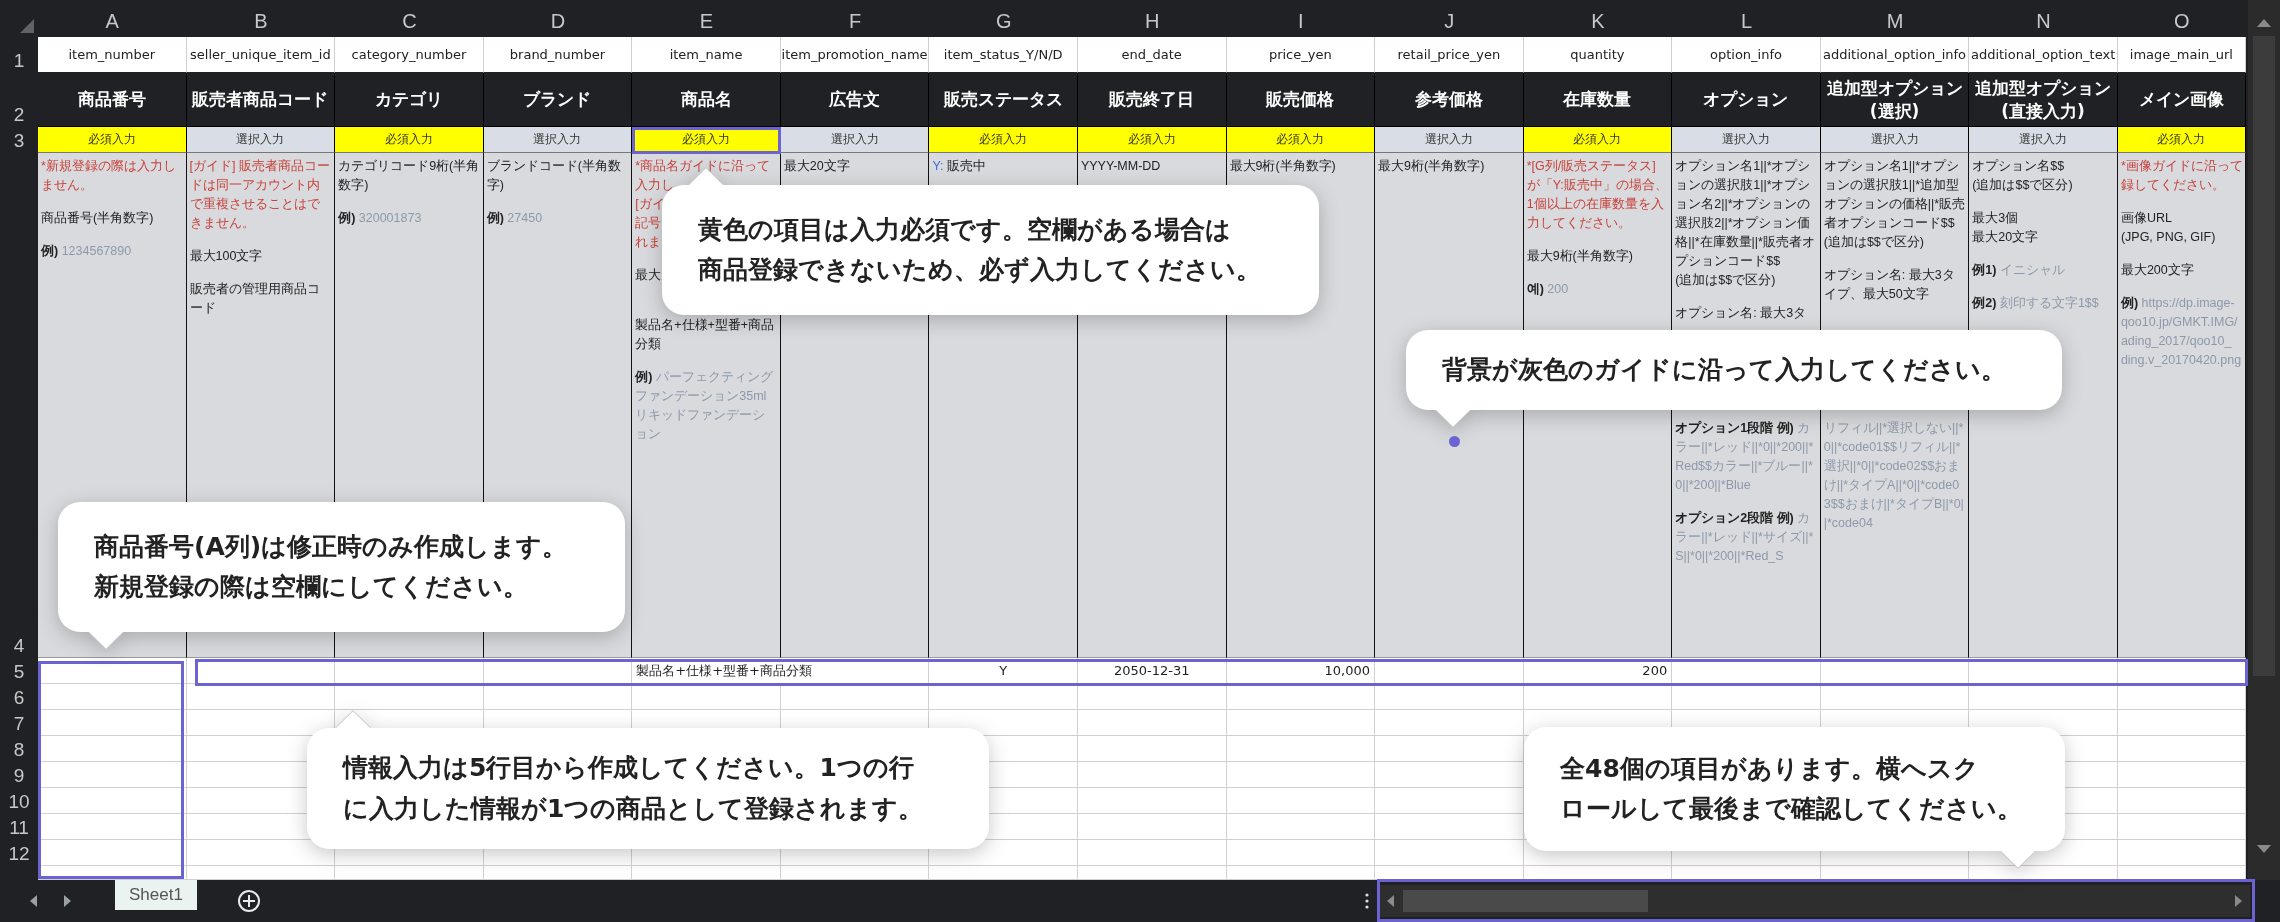  Describe the element at coordinates (19, 801) in the screenshot. I see `row-header: 10` at that location.